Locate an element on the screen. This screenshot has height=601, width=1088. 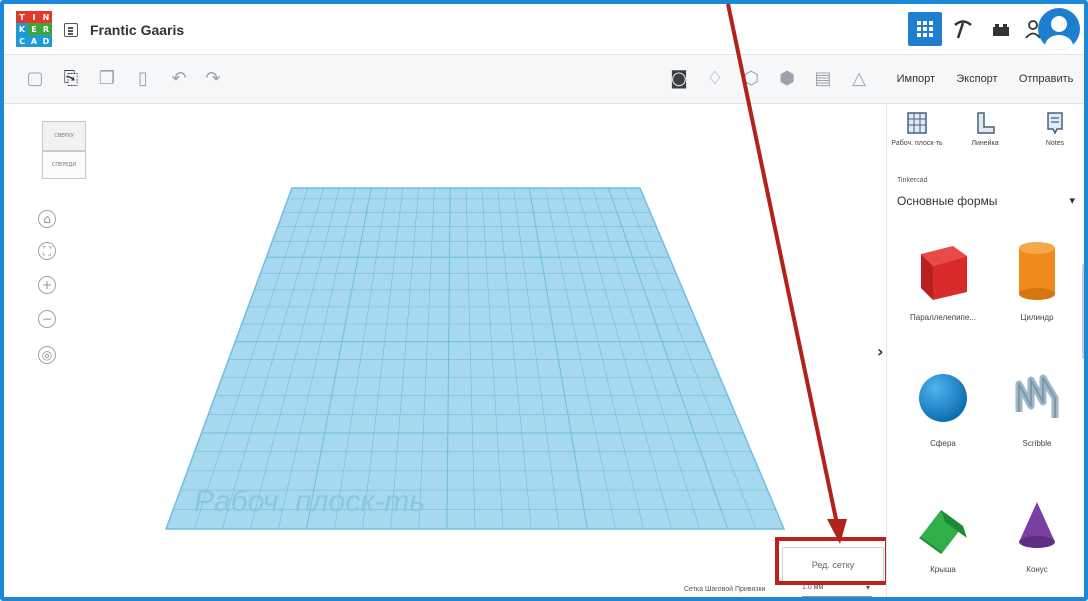
shape-scribble: Scribble is located at coordinates (1037, 407).